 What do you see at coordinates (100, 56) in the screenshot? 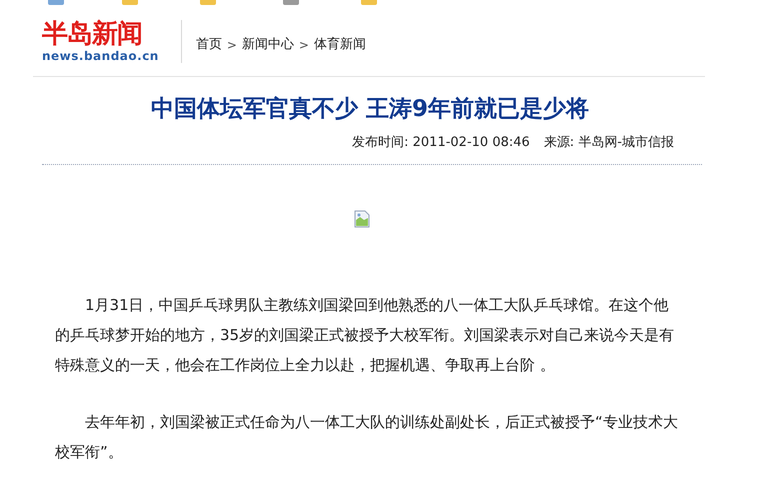
I see `site-domain: news.bandao.cn` at bounding box center [100, 56].